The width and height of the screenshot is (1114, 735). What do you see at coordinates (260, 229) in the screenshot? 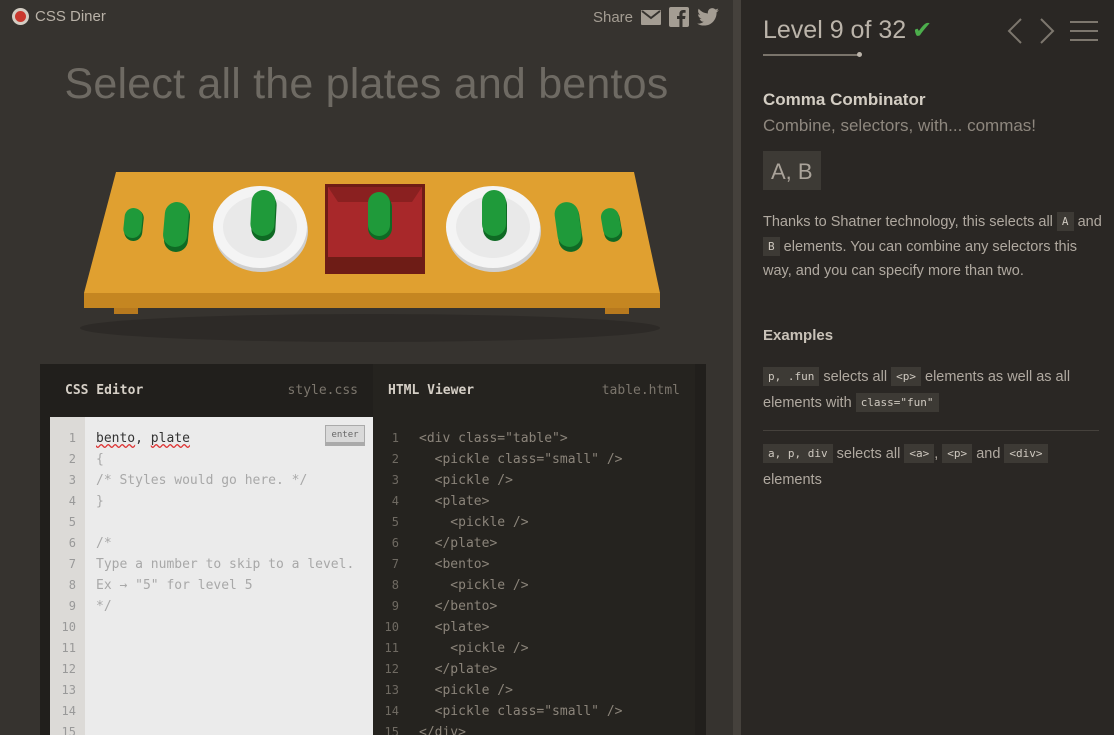
I see `plate-left` at bounding box center [260, 229].